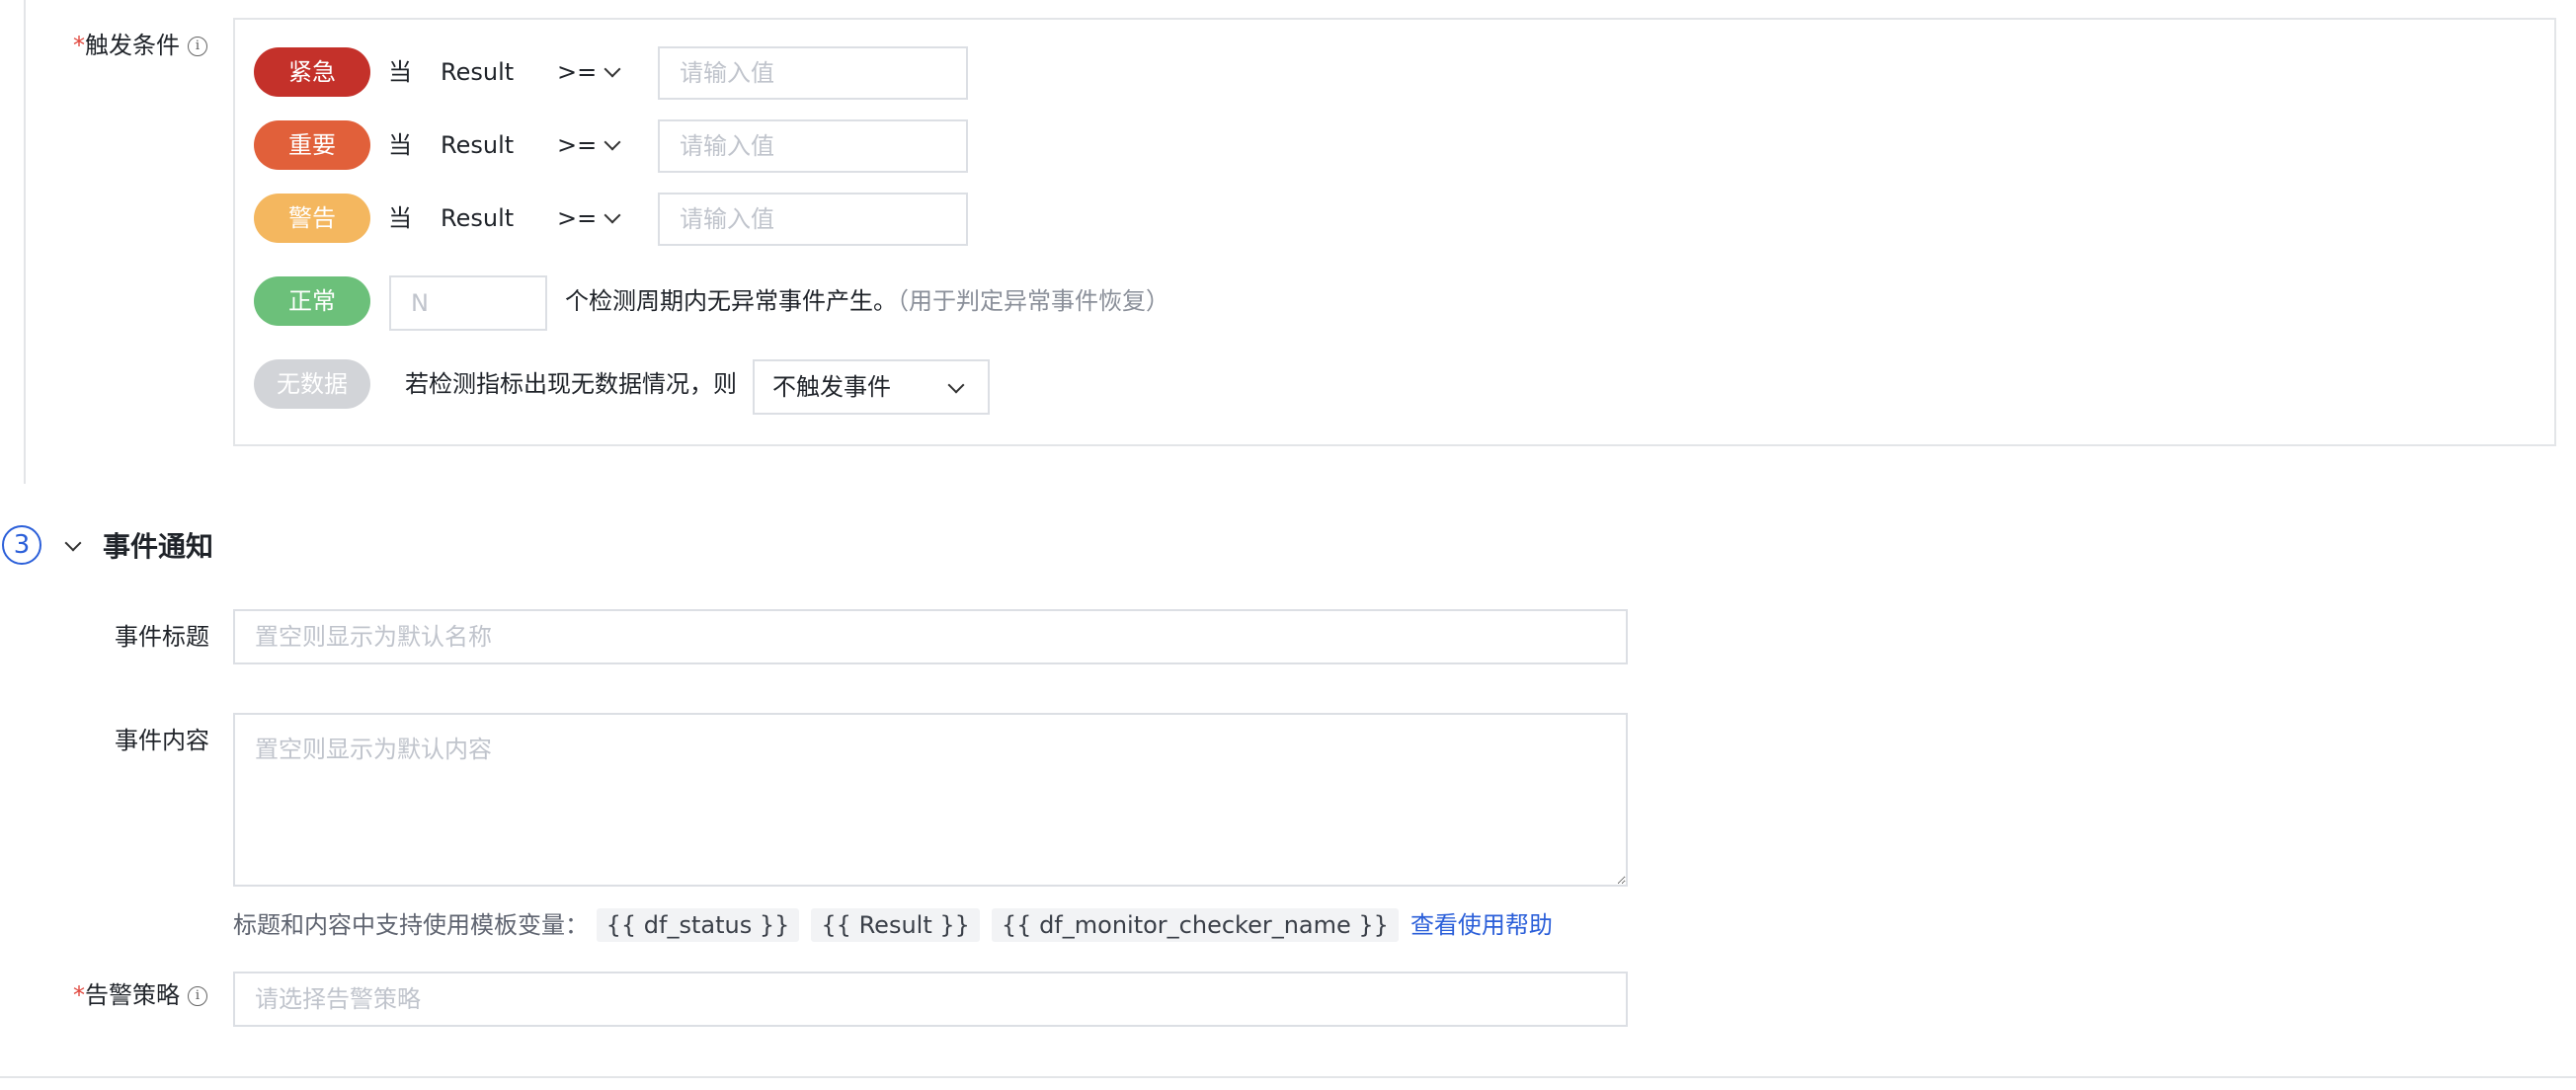 Image resolution: width=2576 pixels, height=1090 pixels. What do you see at coordinates (162, 637) in the screenshot?
I see `event-title-label: 事件标题` at bounding box center [162, 637].